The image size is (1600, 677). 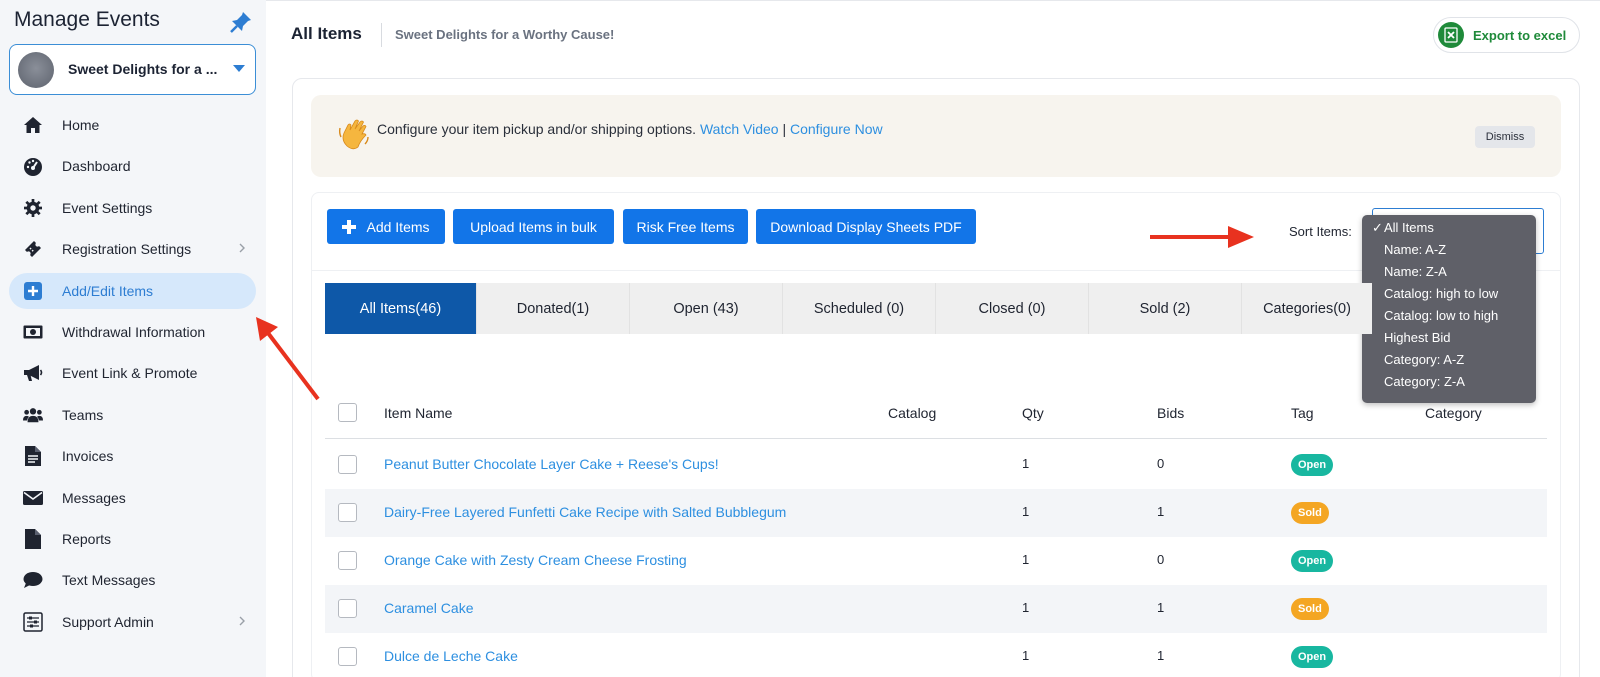 I want to click on table-header-divider, so click(x=936, y=438).